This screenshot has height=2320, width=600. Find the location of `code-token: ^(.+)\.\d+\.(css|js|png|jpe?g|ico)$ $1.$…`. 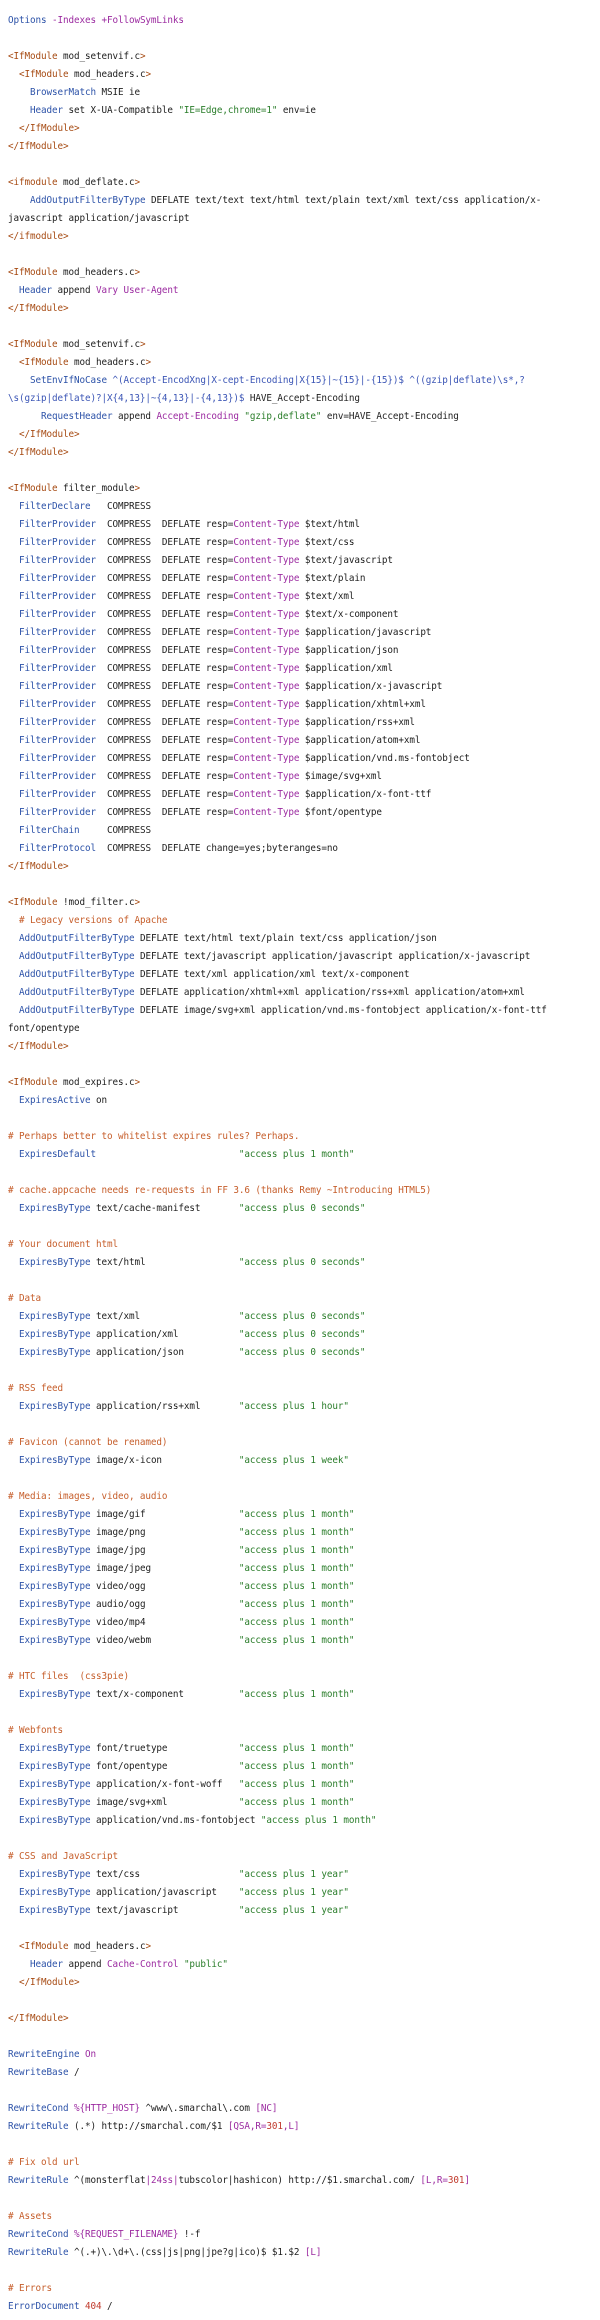

code-token: ^(.+)\.\d+\.(css|js|png|jpe?g|ico)$ $1.$… is located at coordinates (186, 2252).